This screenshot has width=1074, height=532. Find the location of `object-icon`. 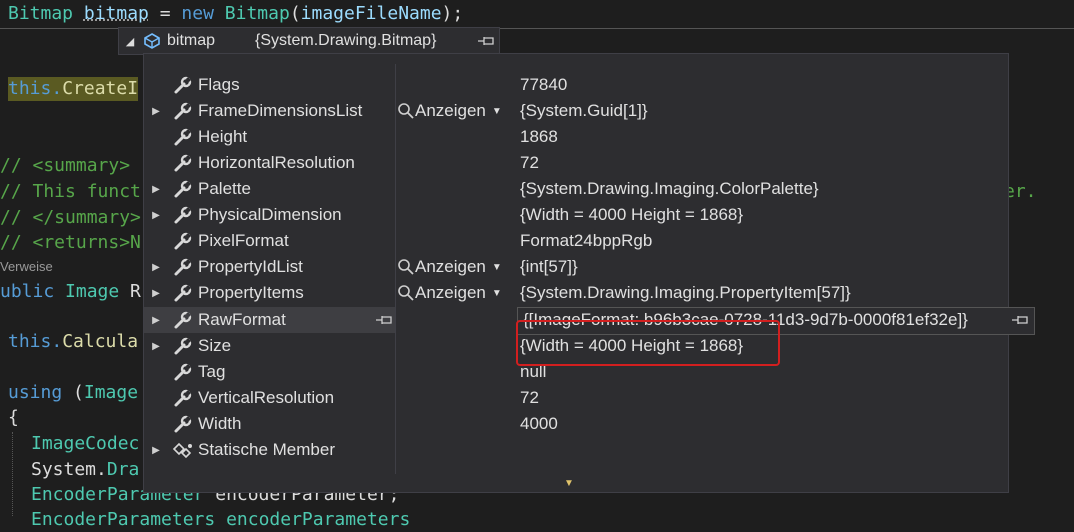

object-icon is located at coordinates (152, 41).